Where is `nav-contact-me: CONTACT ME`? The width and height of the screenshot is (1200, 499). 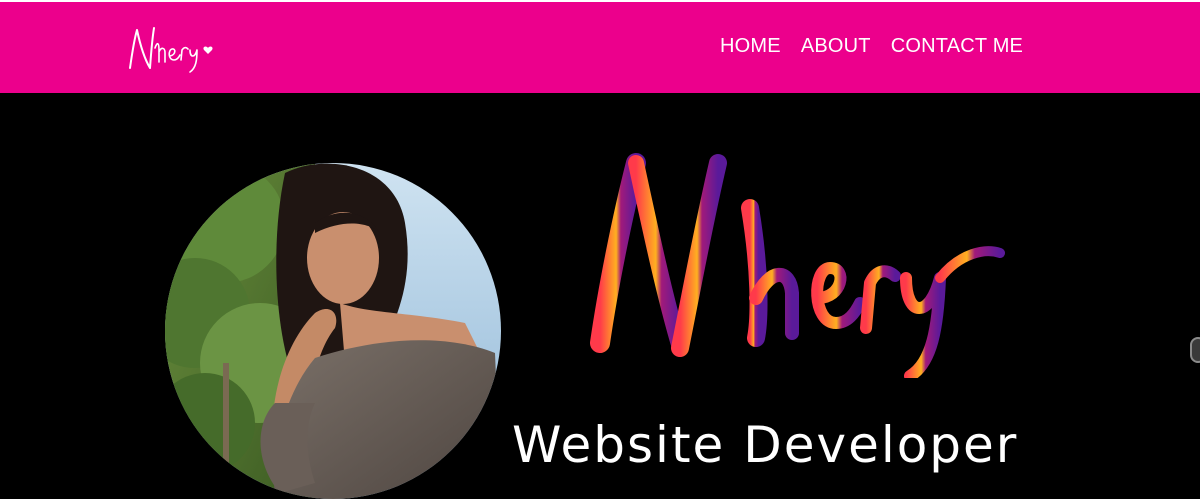
nav-contact-me: CONTACT ME is located at coordinates (957, 46).